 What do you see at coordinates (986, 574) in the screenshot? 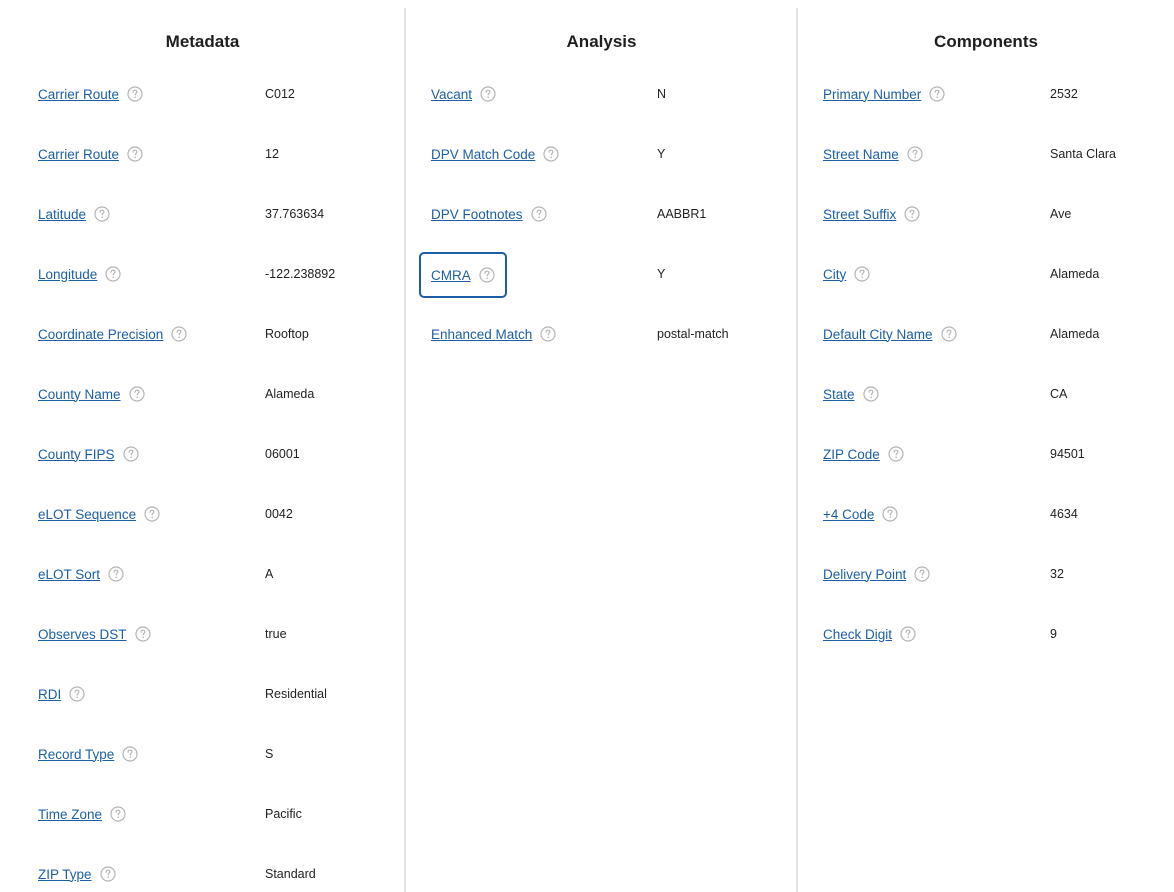
I see `components-row-delivery-point: Delivery Point 32` at bounding box center [986, 574].